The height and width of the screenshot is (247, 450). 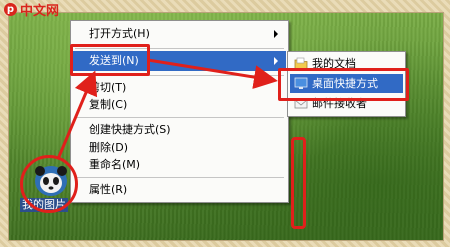 I want to click on arrow-to-send-to, so click(x=77, y=115).